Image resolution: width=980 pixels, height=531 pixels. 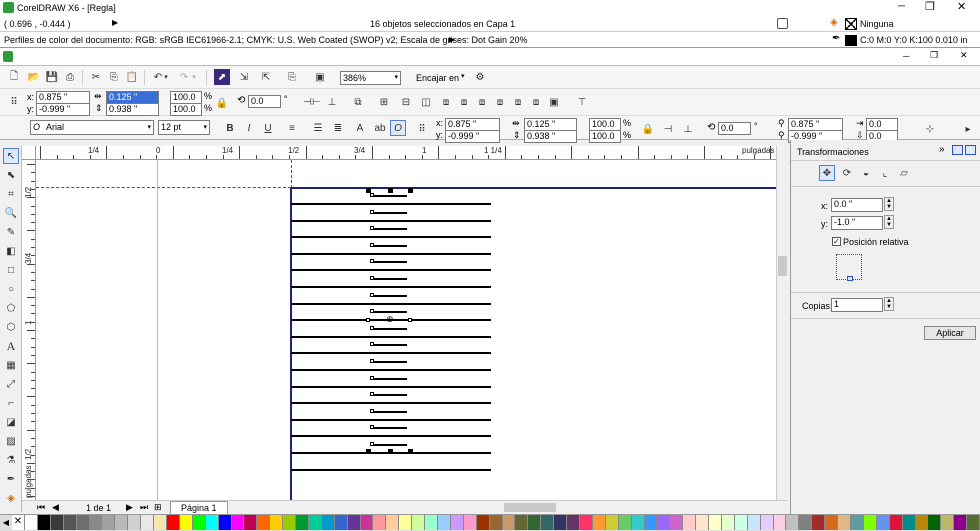 What do you see at coordinates (55, 507) in the screenshot?
I see `prev-page-icon: ◀` at bounding box center [55, 507].